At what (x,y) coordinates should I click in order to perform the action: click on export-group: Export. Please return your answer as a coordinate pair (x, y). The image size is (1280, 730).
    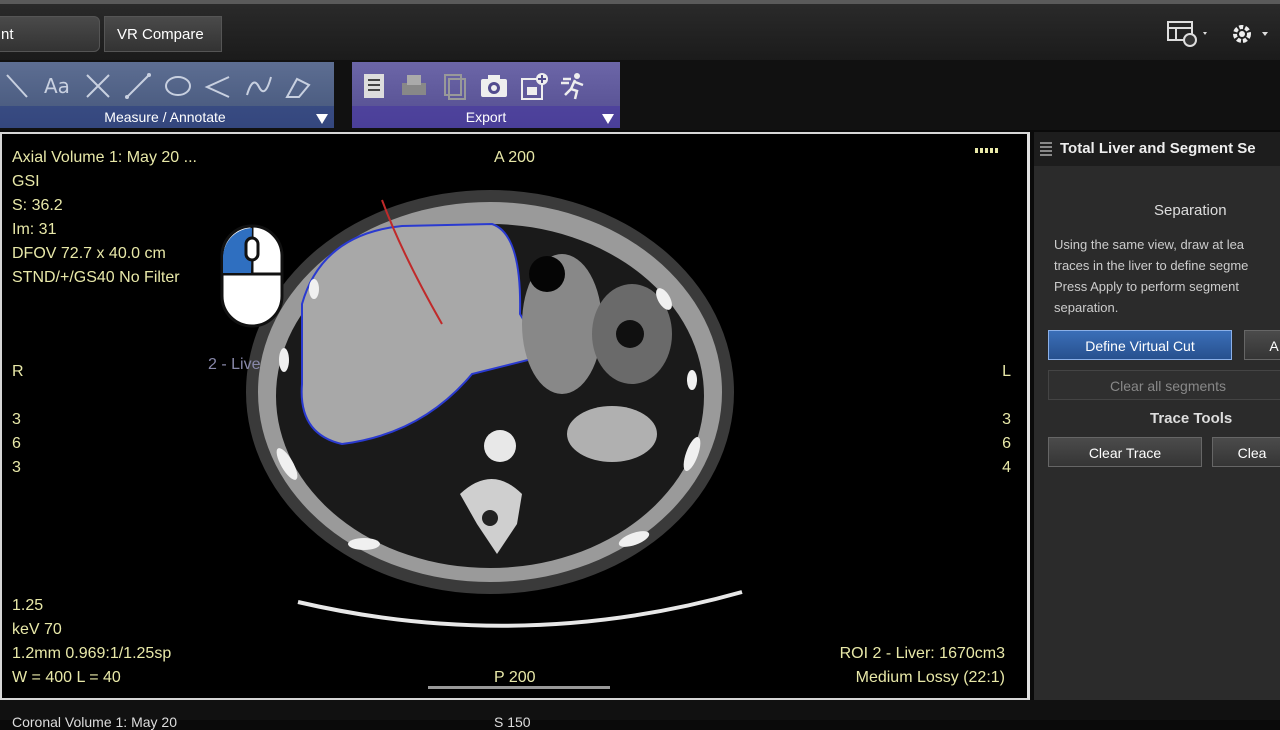
    Looking at the image, I should click on (486, 95).